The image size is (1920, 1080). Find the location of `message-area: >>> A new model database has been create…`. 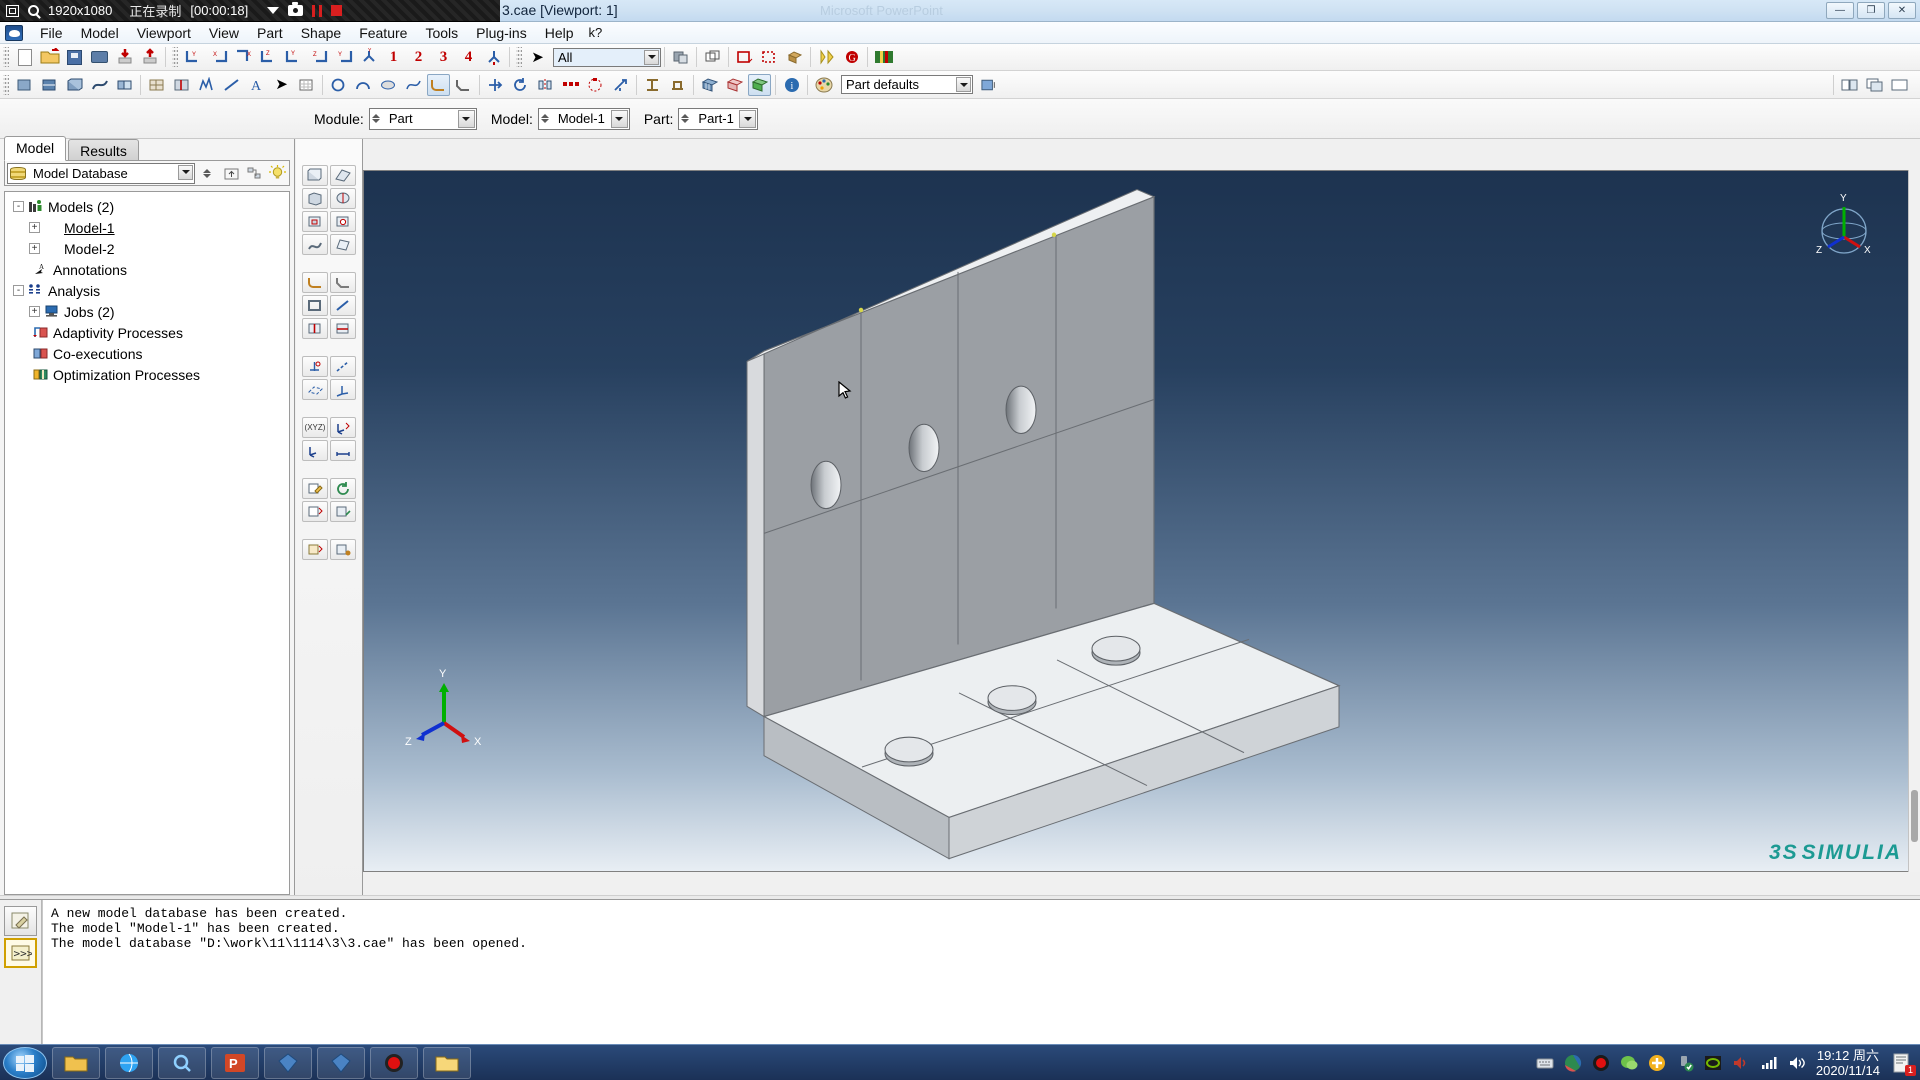

message-area: >>> A new model database has been create… is located at coordinates (960, 971).